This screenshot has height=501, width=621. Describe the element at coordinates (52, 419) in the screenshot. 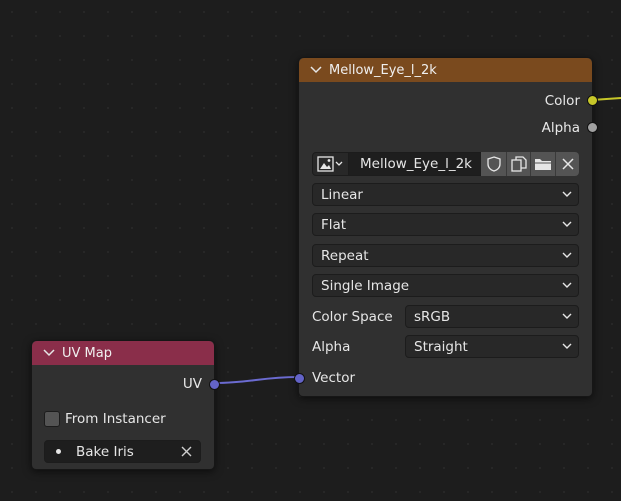

I see `from-instancer-checkbox` at that location.